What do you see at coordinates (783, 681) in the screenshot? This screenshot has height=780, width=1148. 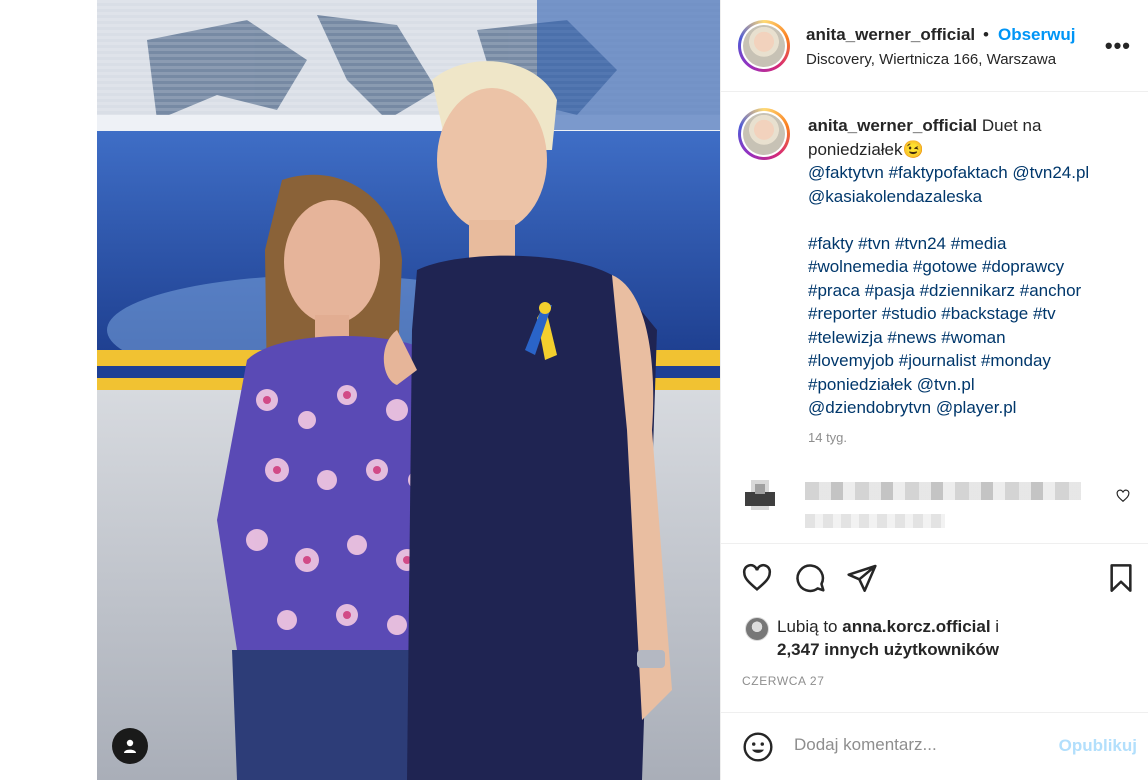 I see `post-date: CZERWCA 27` at bounding box center [783, 681].